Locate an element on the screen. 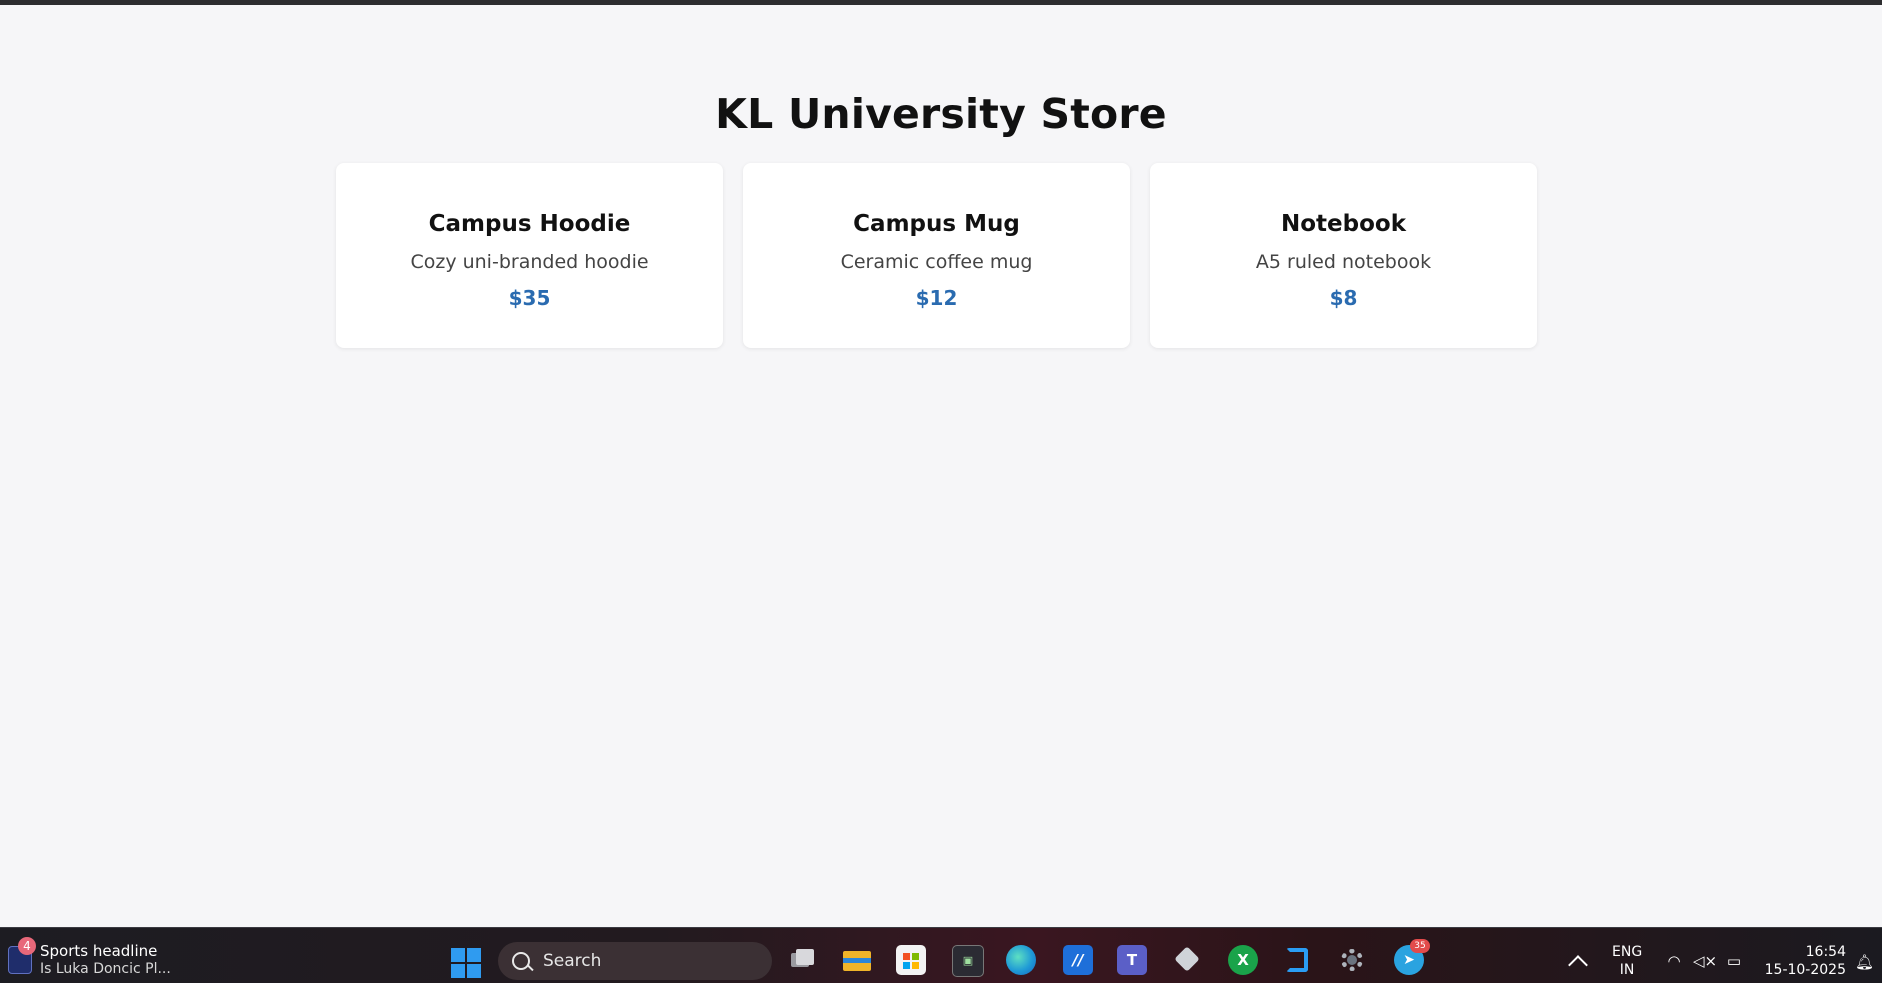 This screenshot has width=1882, height=983. file-explorer-icon is located at coordinates (857, 960).